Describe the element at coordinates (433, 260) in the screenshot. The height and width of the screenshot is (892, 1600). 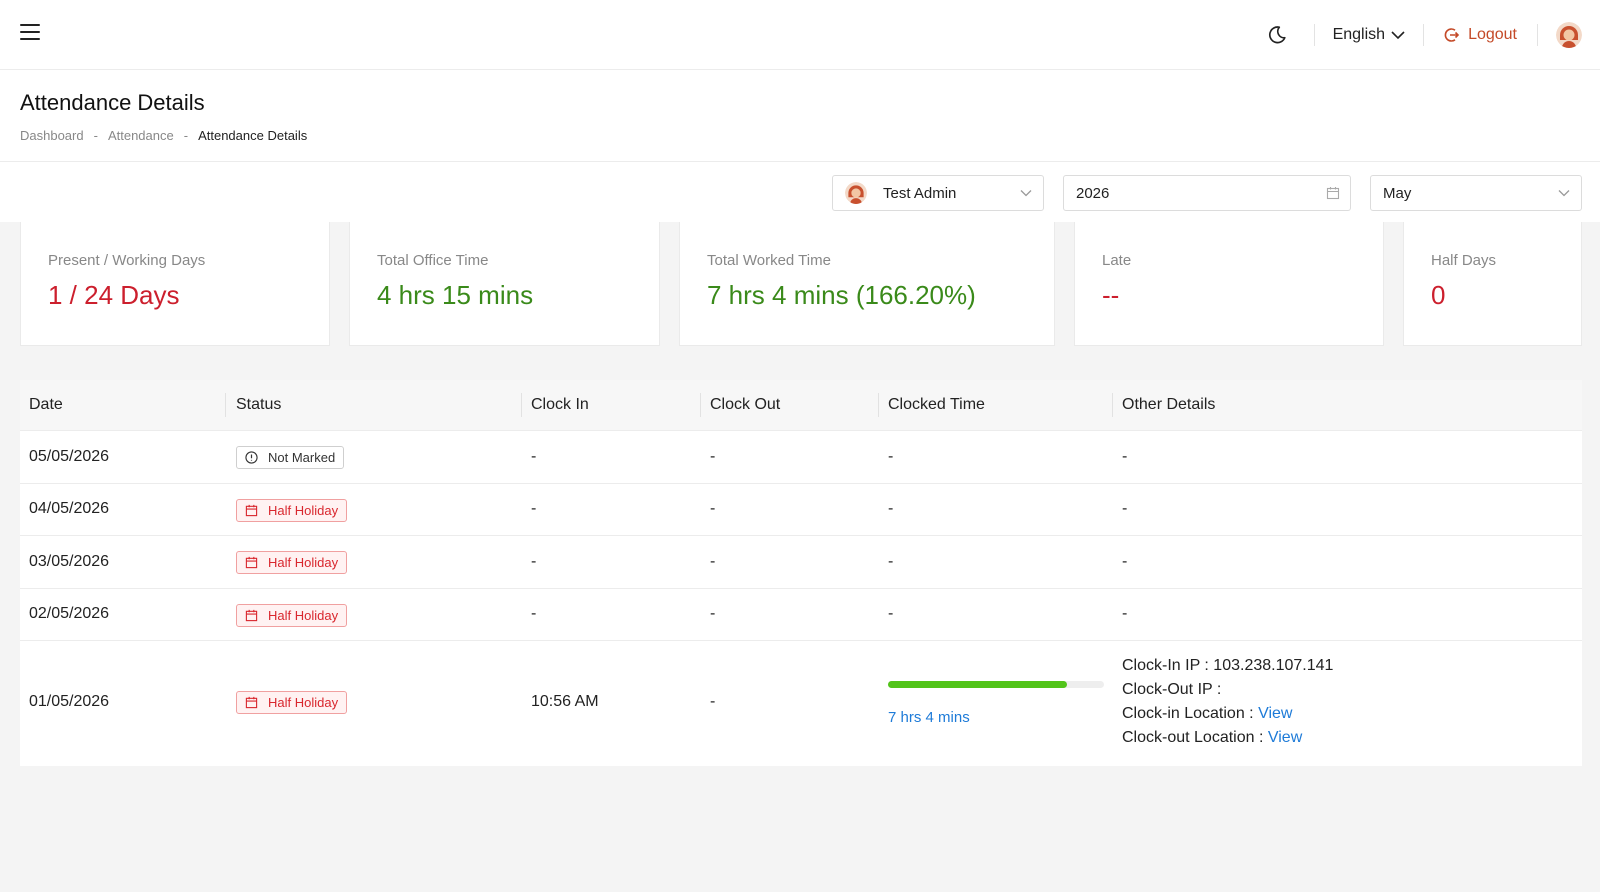
I see `stat-label: Total Office Time` at that location.